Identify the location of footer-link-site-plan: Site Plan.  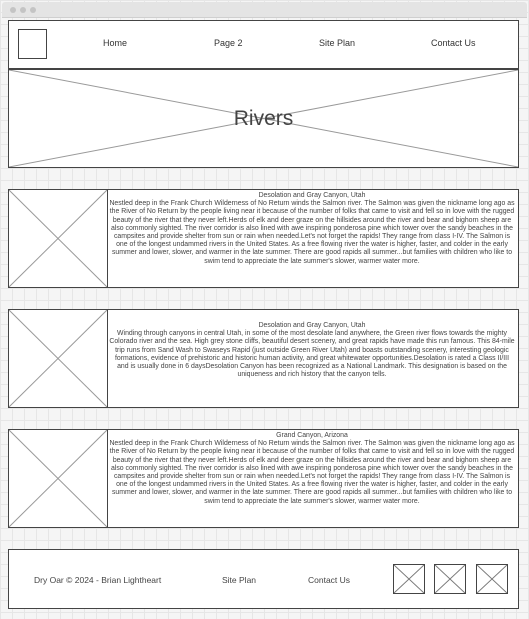
(239, 580).